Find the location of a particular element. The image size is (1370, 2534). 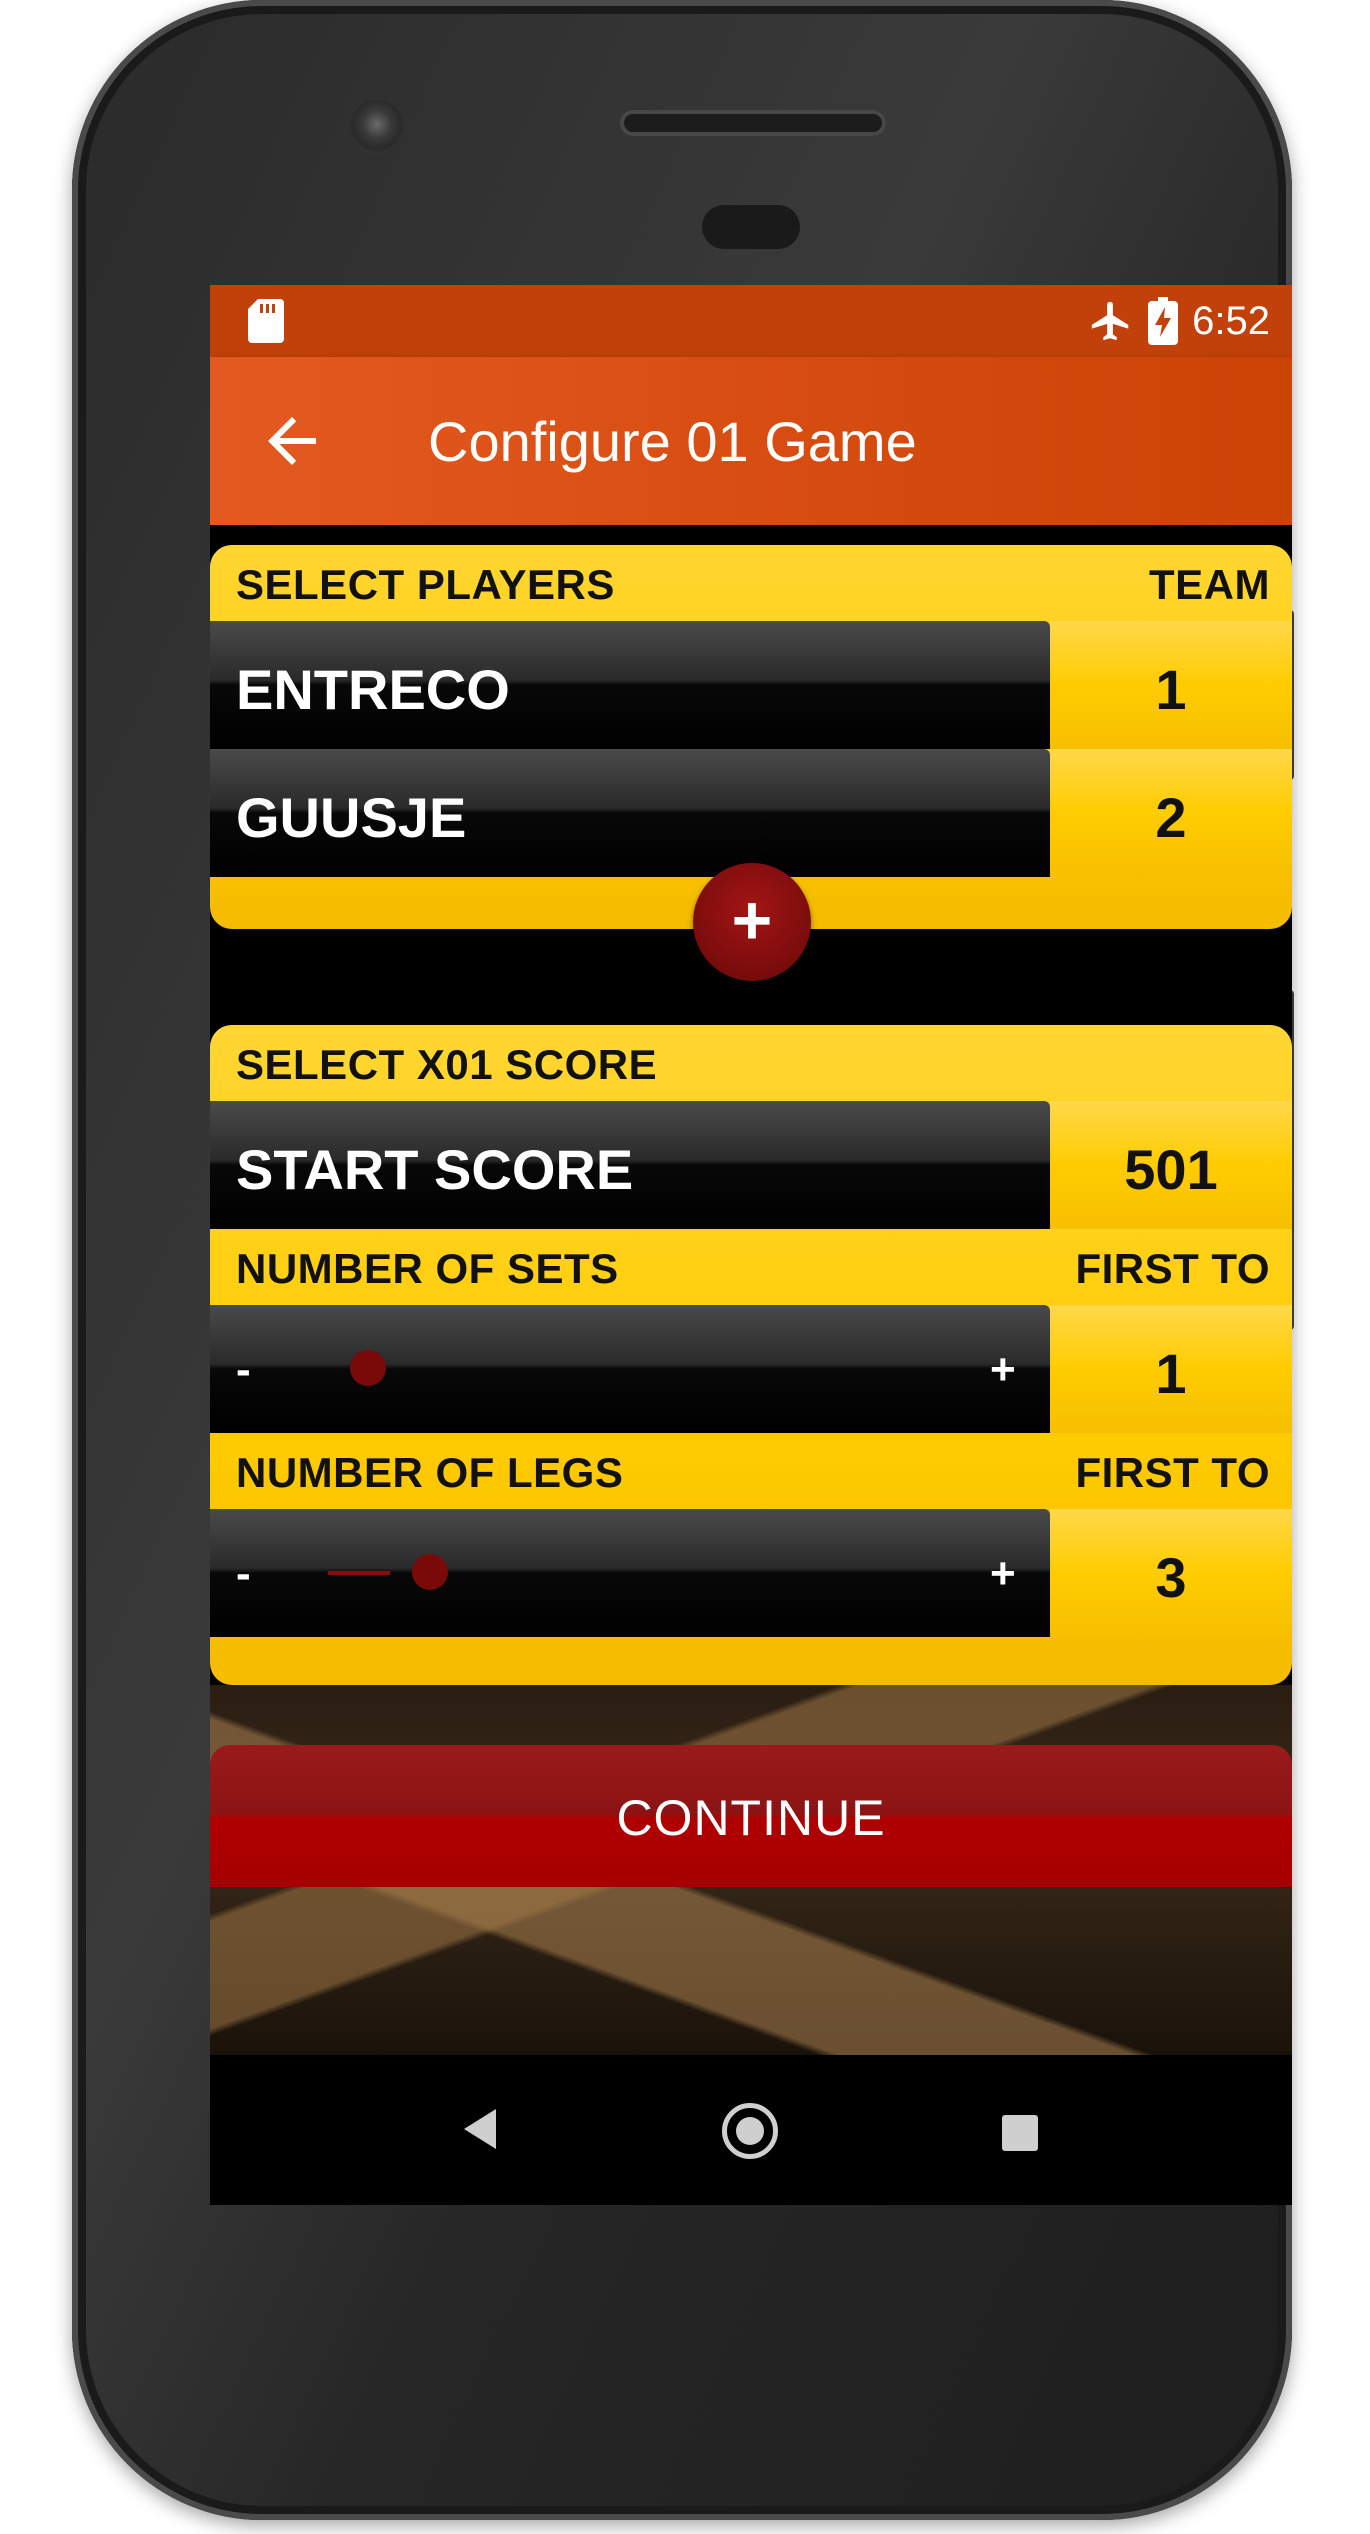

nav-home-icon is located at coordinates (750, 2131).